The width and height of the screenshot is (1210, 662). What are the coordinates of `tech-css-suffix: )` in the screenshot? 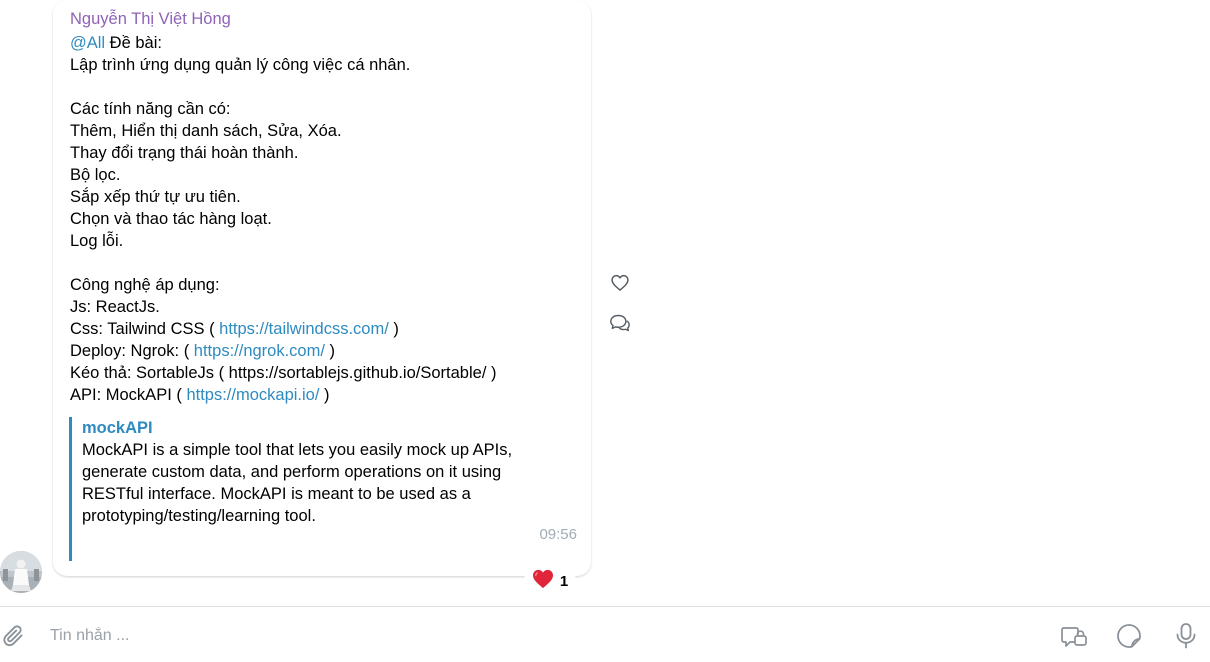 It's located at (393, 329).